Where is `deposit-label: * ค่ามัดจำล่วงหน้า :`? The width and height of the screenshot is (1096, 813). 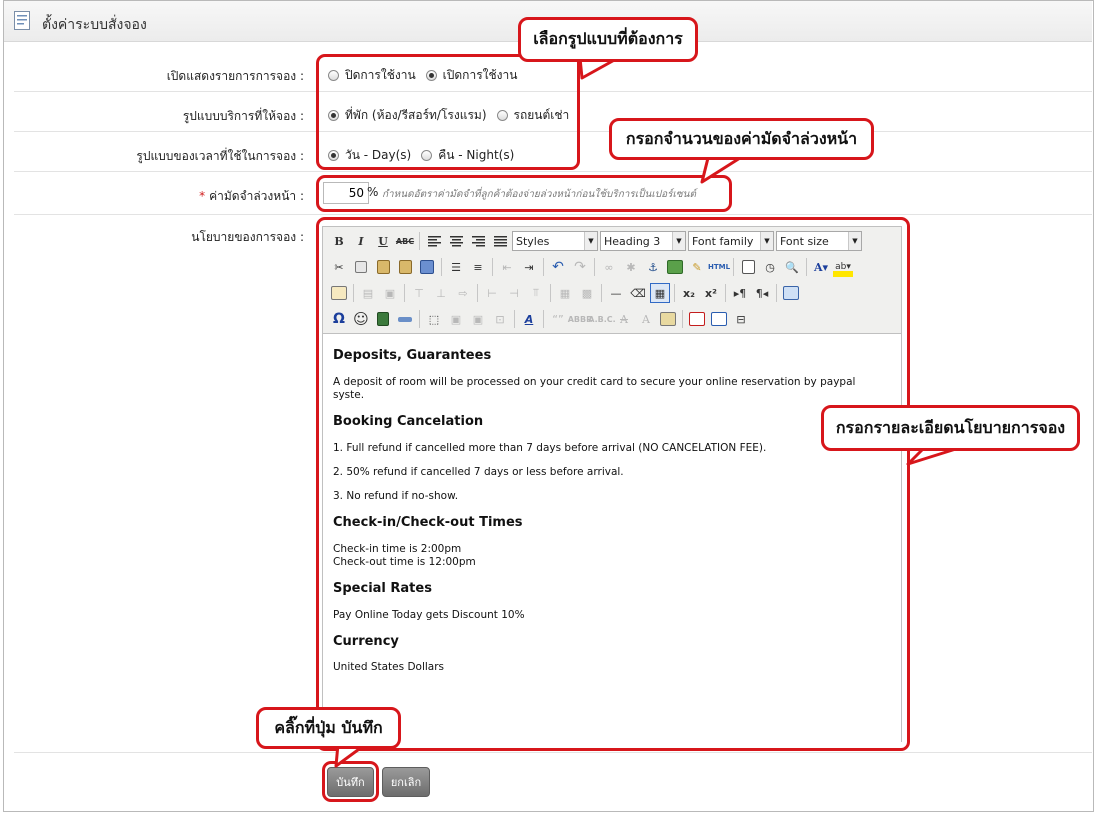
deposit-label: * ค่ามัดจำล่วงหน้า : is located at coordinates (251, 196).